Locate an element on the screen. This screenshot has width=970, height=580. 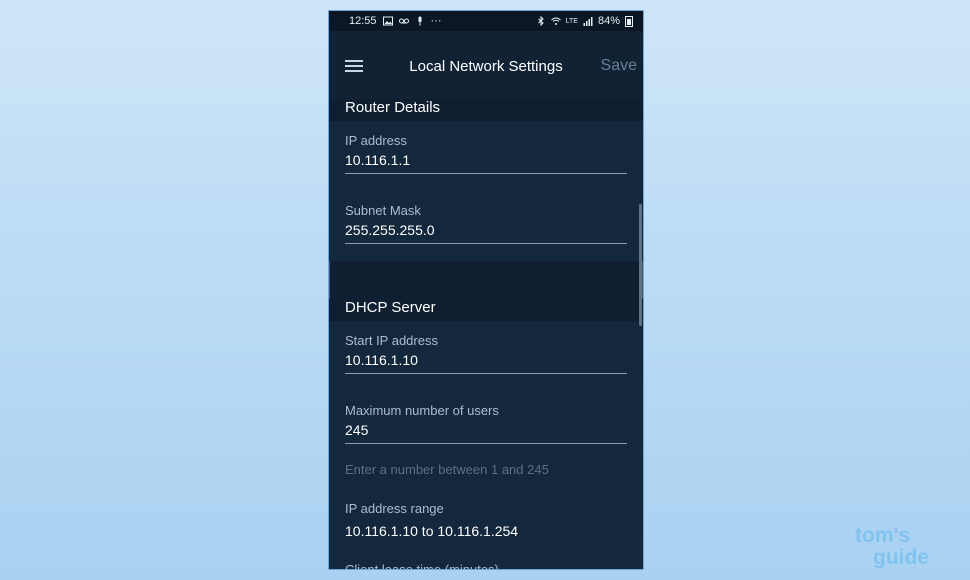
page-title: Local Network Settings is located at coordinates (486, 66).